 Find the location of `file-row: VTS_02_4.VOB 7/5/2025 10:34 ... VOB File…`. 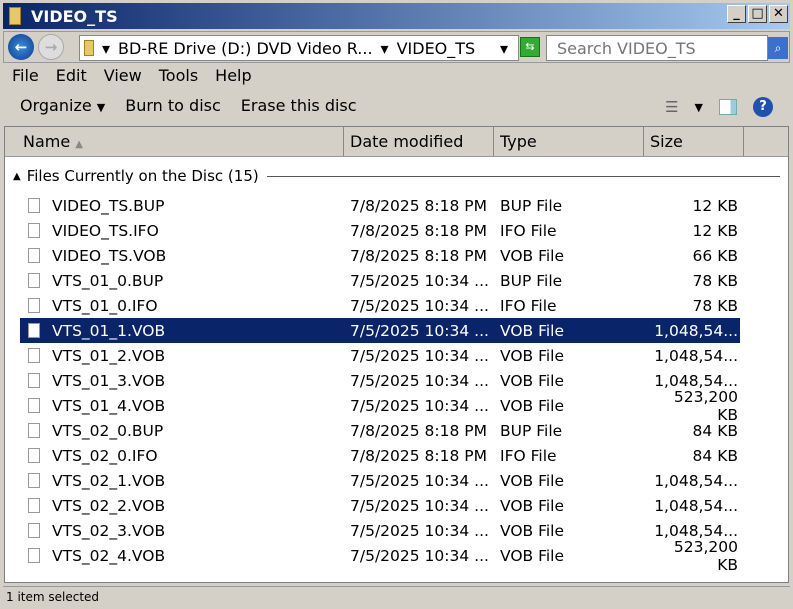

file-row: VTS_02_4.VOB 7/5/2025 10:34 ... VOB File… is located at coordinates (380, 556).